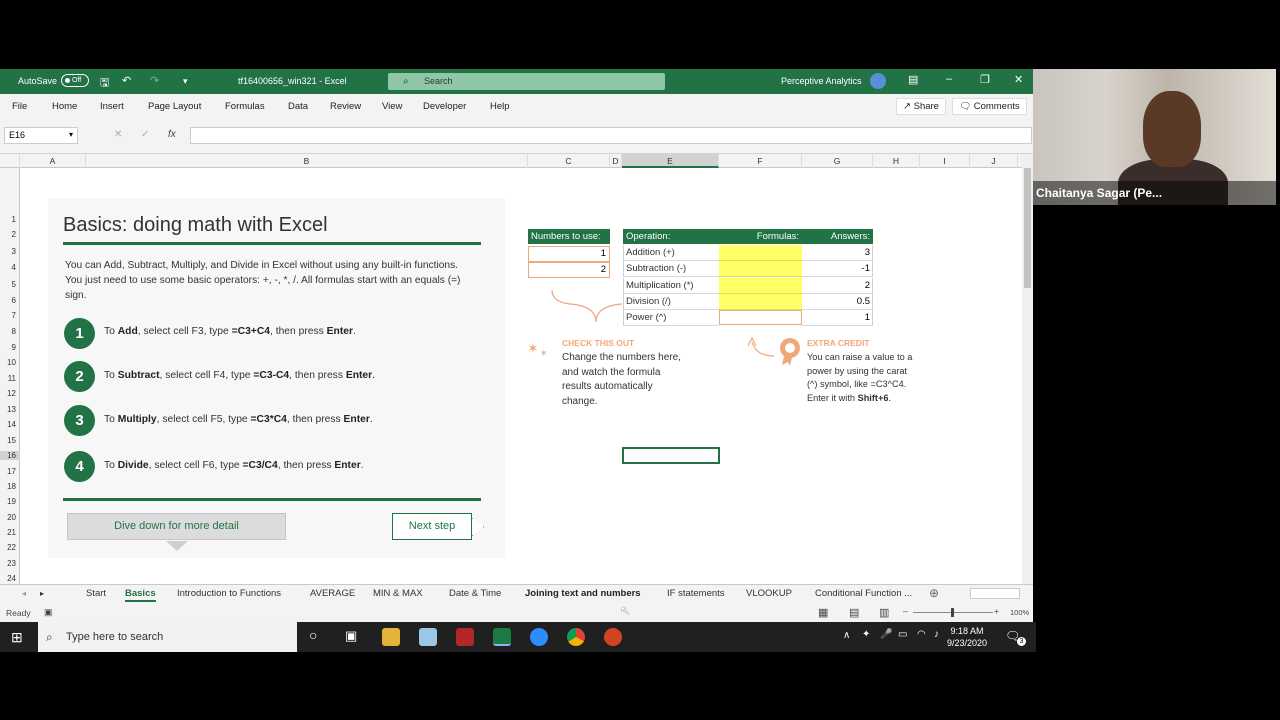 This screenshot has width=1280, height=720. I want to click on restore-icon: ❐, so click(985, 79).